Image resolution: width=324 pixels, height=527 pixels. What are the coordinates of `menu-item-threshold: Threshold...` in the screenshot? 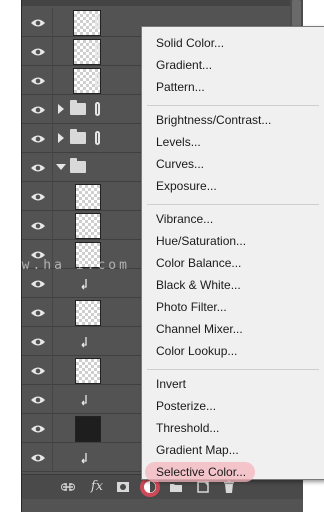 It's located at (187, 428).